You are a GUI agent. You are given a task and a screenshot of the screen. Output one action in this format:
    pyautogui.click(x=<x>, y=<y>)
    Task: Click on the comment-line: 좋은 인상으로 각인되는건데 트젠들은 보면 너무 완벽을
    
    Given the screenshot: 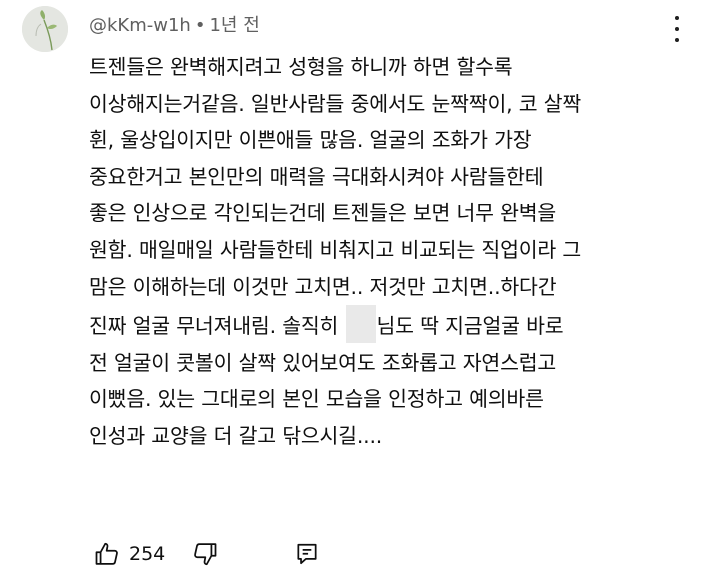 What is the action you would take?
    pyautogui.click(x=323, y=213)
    